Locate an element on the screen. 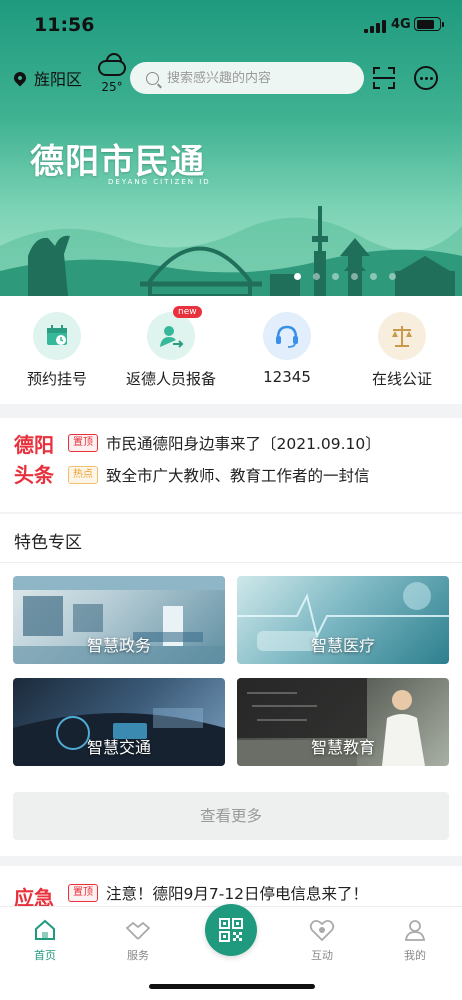 This screenshot has width=462, height=1000. location-selector: 旌阳区 is located at coordinates (47, 78).